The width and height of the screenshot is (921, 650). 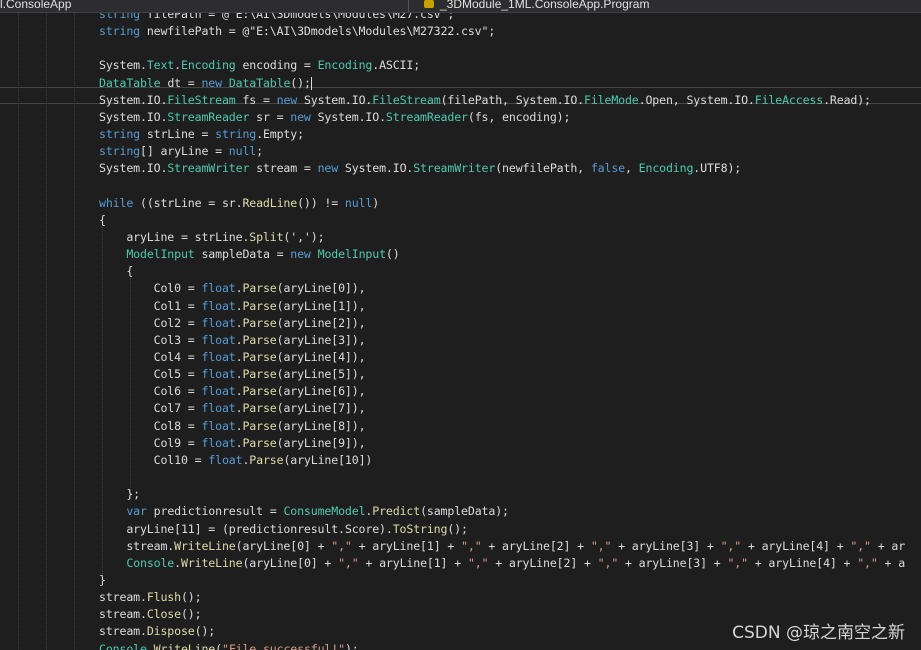 What do you see at coordinates (270, 202) in the screenshot?
I see `code-token: ReadLine` at bounding box center [270, 202].